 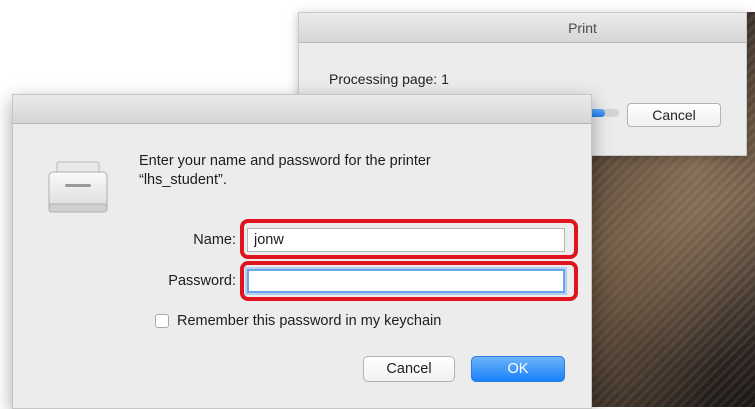 I want to click on auth-message-line-2: “lhs_student”., so click(x=183, y=180).